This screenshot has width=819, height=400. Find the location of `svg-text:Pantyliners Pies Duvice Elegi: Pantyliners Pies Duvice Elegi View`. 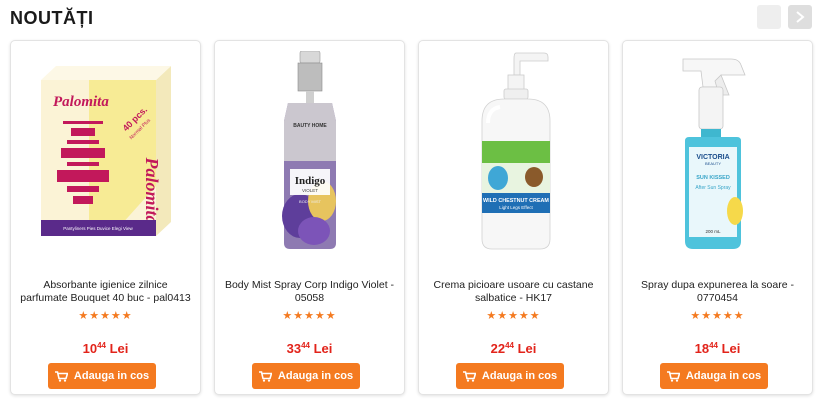

svg-text:Pantyliners Pies Duvice Elegi: Pantyliners Pies Duvice Elegi View is located at coordinates (98, 228).